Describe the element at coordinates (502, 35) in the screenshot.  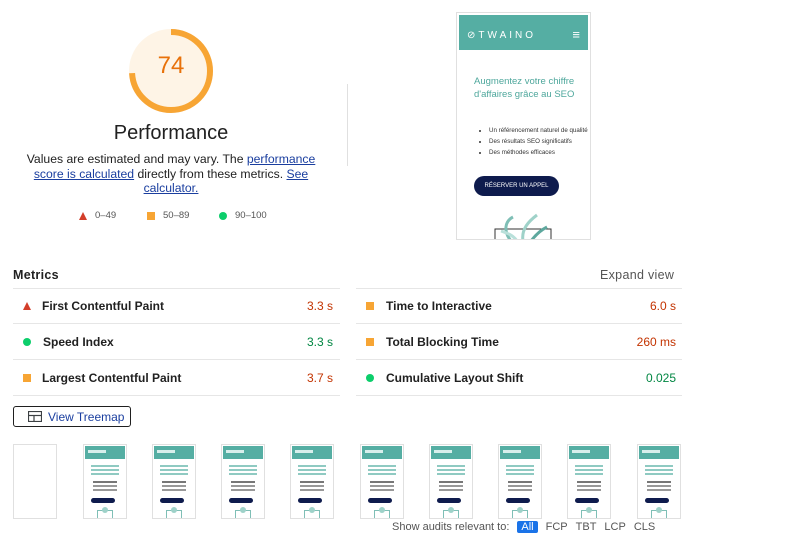
I see `twaino-logo: ⊘TWAINO` at that location.